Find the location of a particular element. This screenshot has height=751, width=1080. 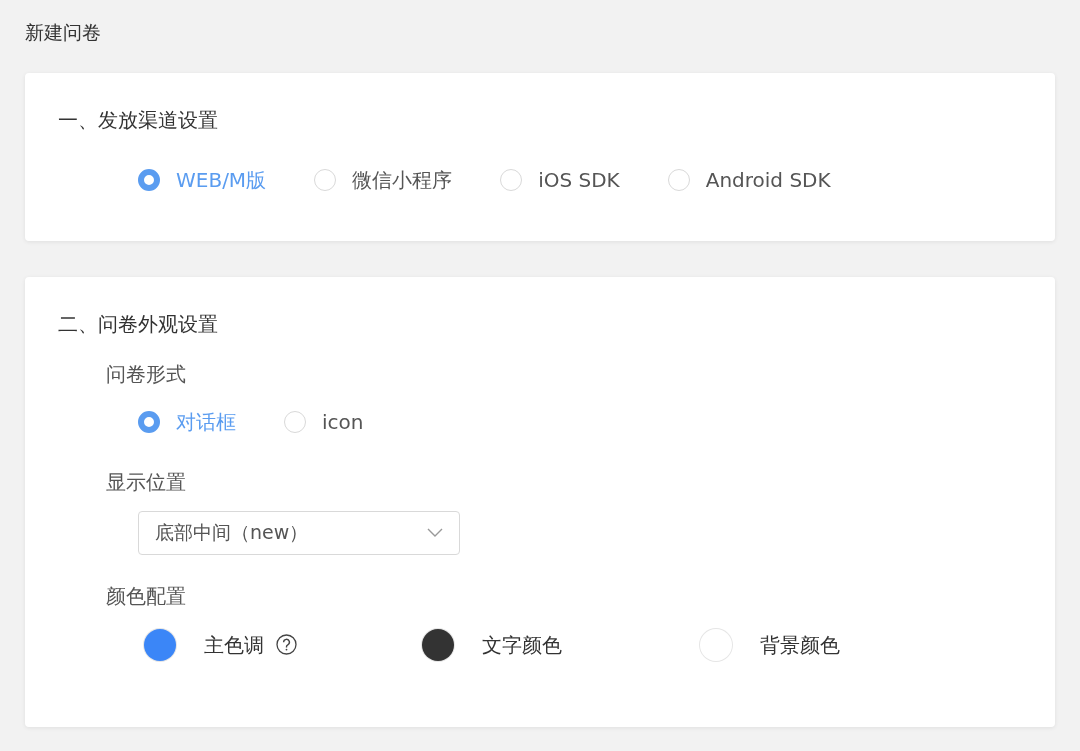

field-label: 显示位置 is located at coordinates (146, 482).